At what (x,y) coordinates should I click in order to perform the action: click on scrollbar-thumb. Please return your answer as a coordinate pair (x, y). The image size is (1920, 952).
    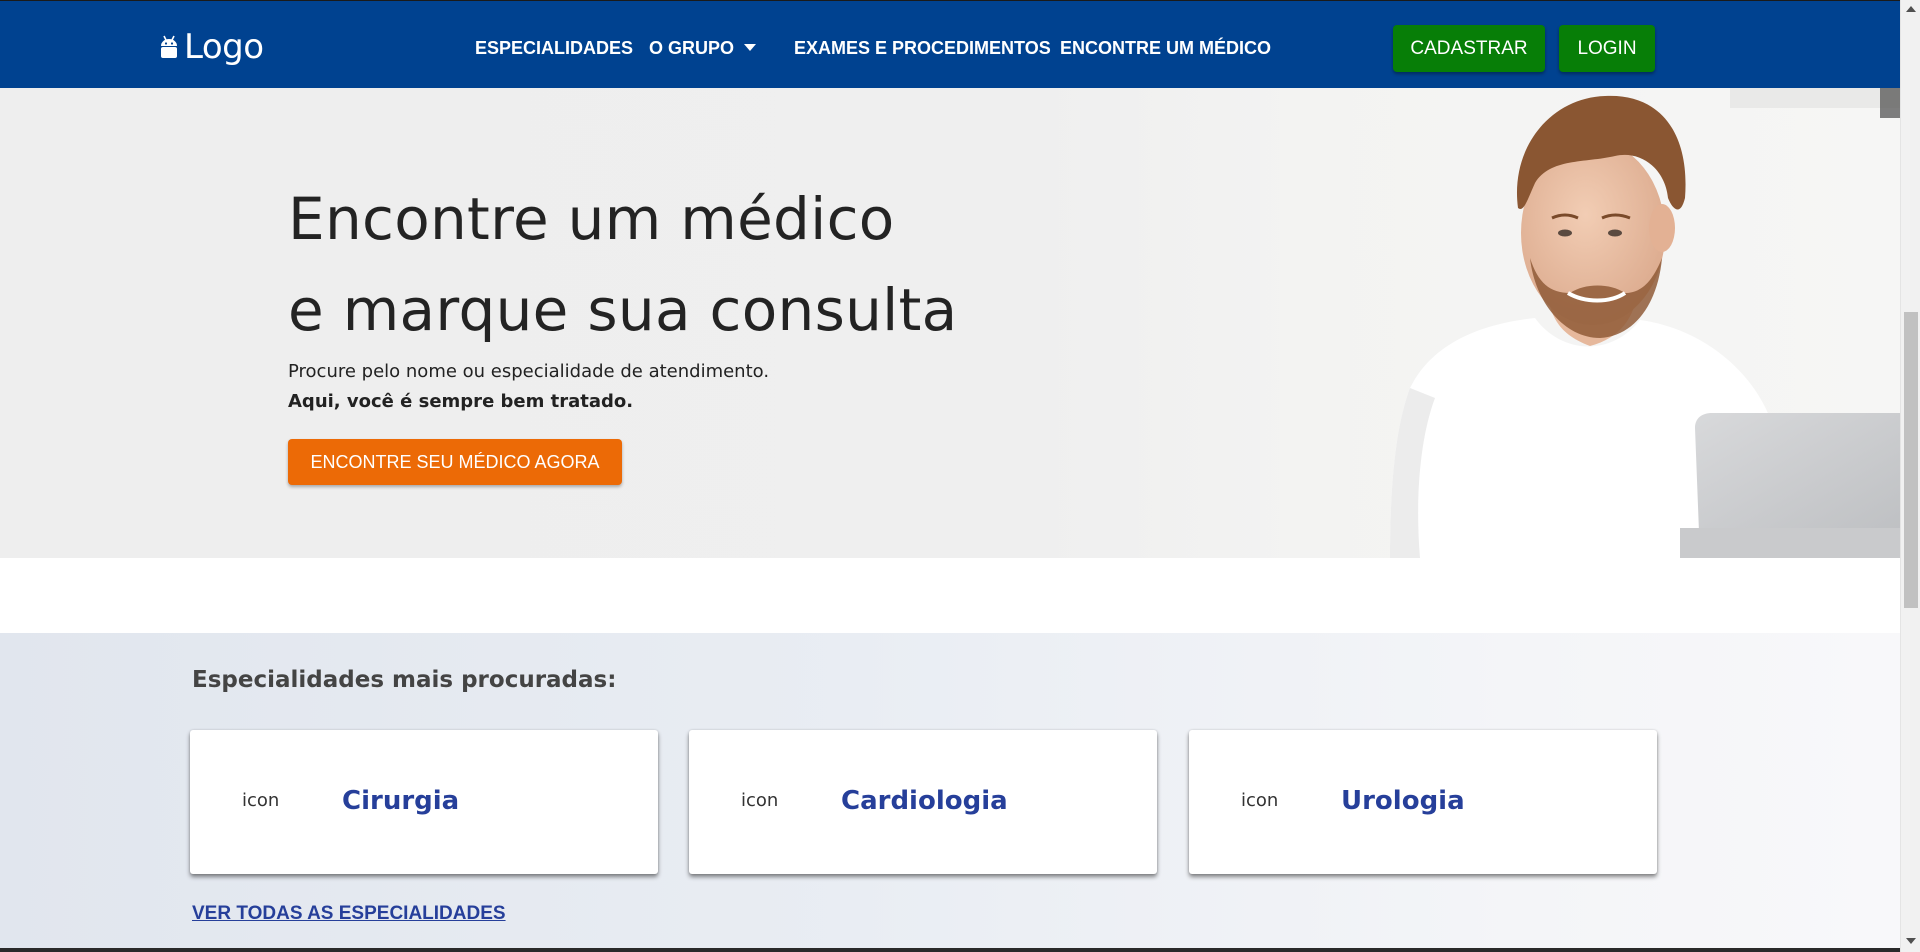
    Looking at the image, I should click on (1911, 460).